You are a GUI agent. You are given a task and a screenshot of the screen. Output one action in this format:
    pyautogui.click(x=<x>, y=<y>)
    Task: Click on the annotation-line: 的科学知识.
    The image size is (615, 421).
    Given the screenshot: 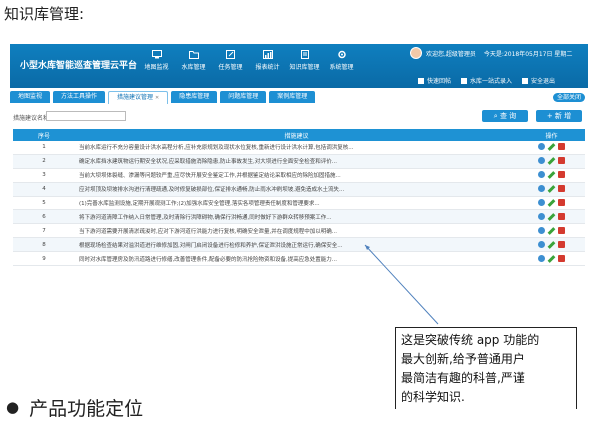 What is the action you would take?
    pyautogui.click(x=433, y=397)
    